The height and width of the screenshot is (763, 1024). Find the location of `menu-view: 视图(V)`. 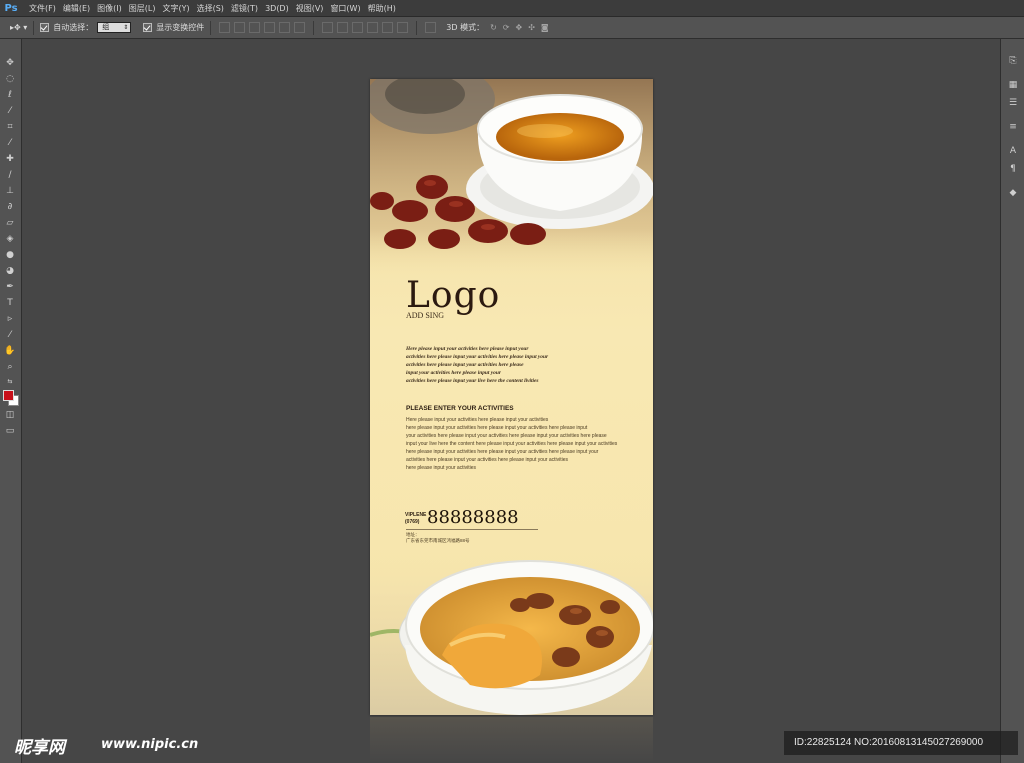

menu-view: 视图(V) is located at coordinates (310, 8).